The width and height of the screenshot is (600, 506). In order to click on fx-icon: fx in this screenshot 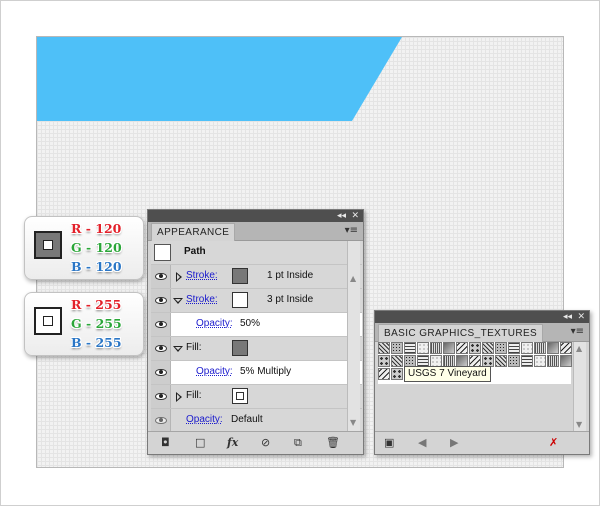, I will do `click(232, 443)`.